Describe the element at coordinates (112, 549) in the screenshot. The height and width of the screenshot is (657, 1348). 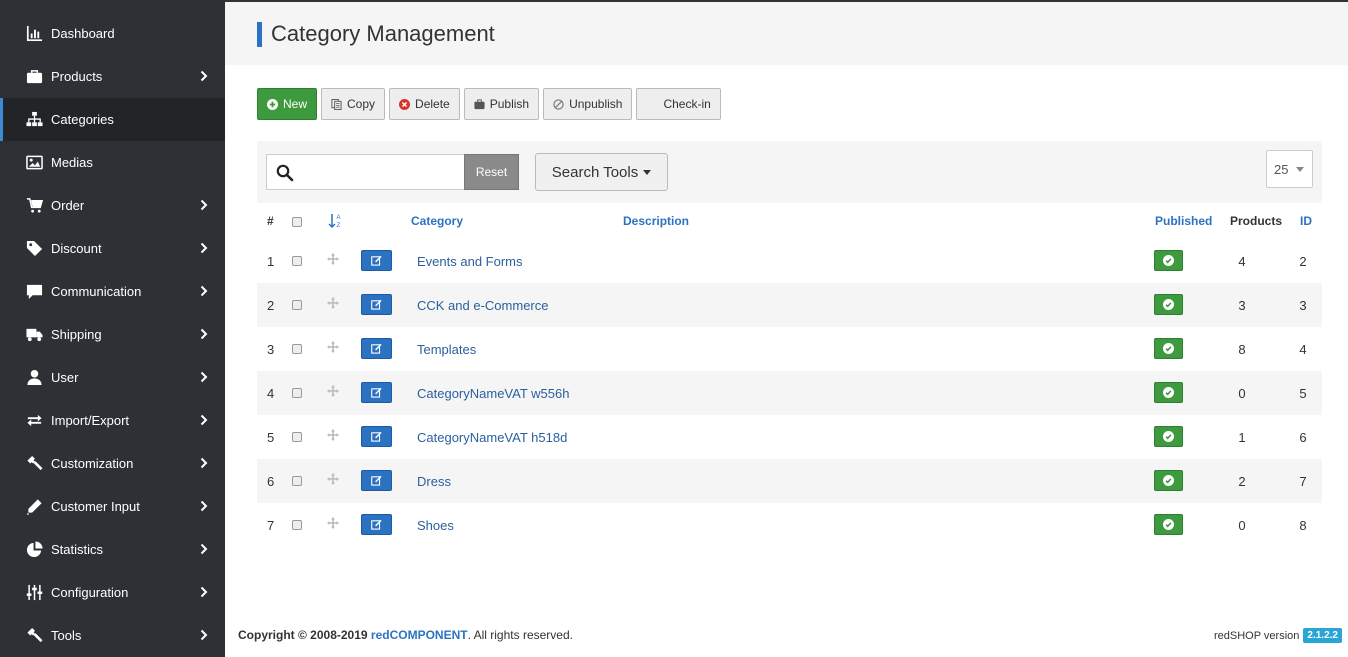
I see `sidebar-item-statistics: Statistics` at that location.